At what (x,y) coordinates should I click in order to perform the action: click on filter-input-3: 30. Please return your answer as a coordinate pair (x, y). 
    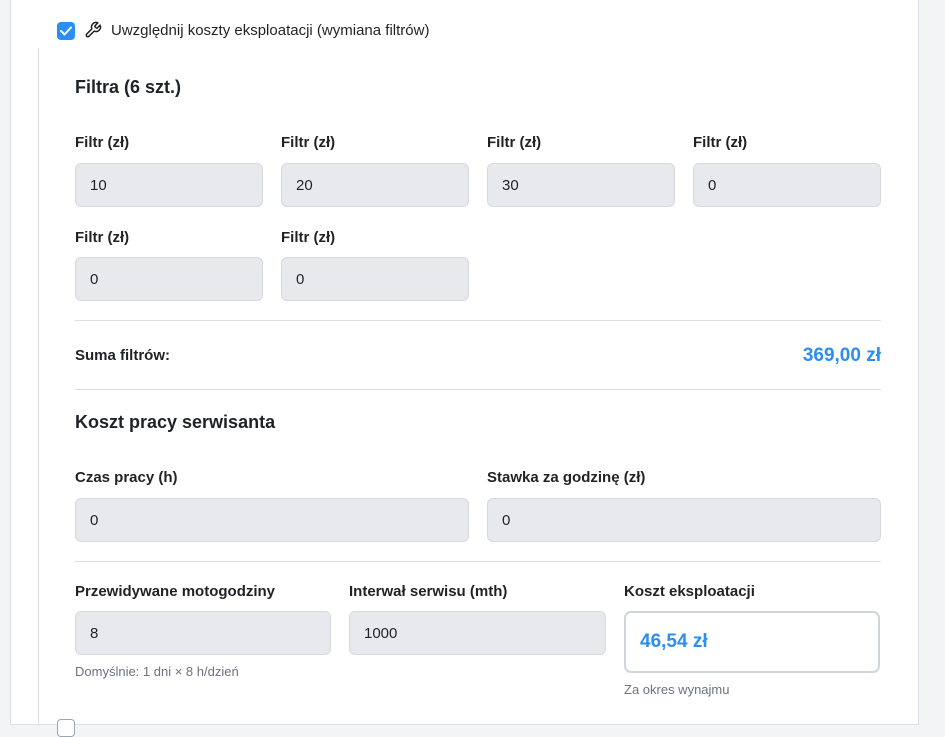
    Looking at the image, I should click on (581, 185).